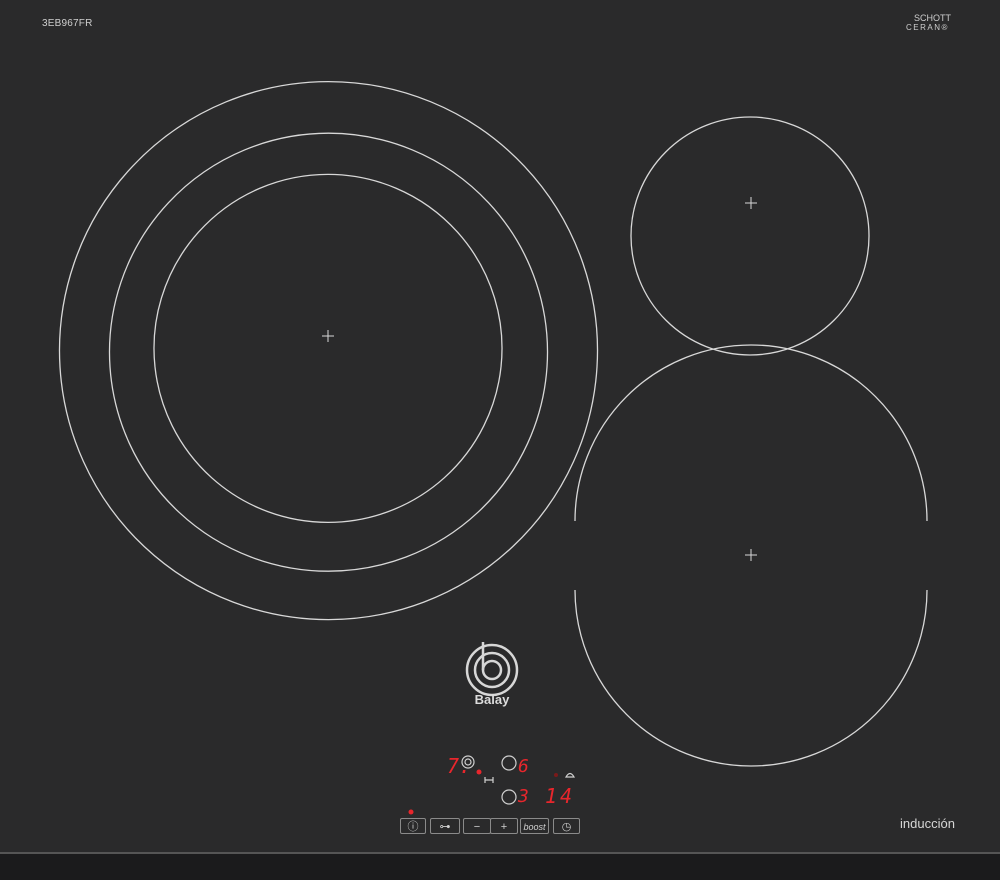  I want to click on info-indicator-icon, so click(411, 812).